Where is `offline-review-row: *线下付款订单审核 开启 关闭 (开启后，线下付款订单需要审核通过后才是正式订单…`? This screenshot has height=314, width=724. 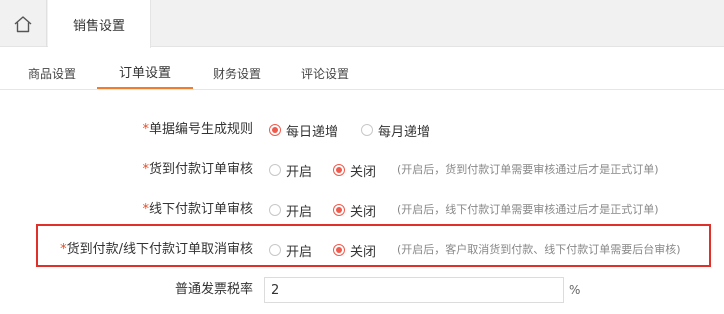 offline-review-row: *线下付款订单审核 开启 关闭 (开启后，线下付款订单需要审核通过后才是正式订单… is located at coordinates (362, 210).